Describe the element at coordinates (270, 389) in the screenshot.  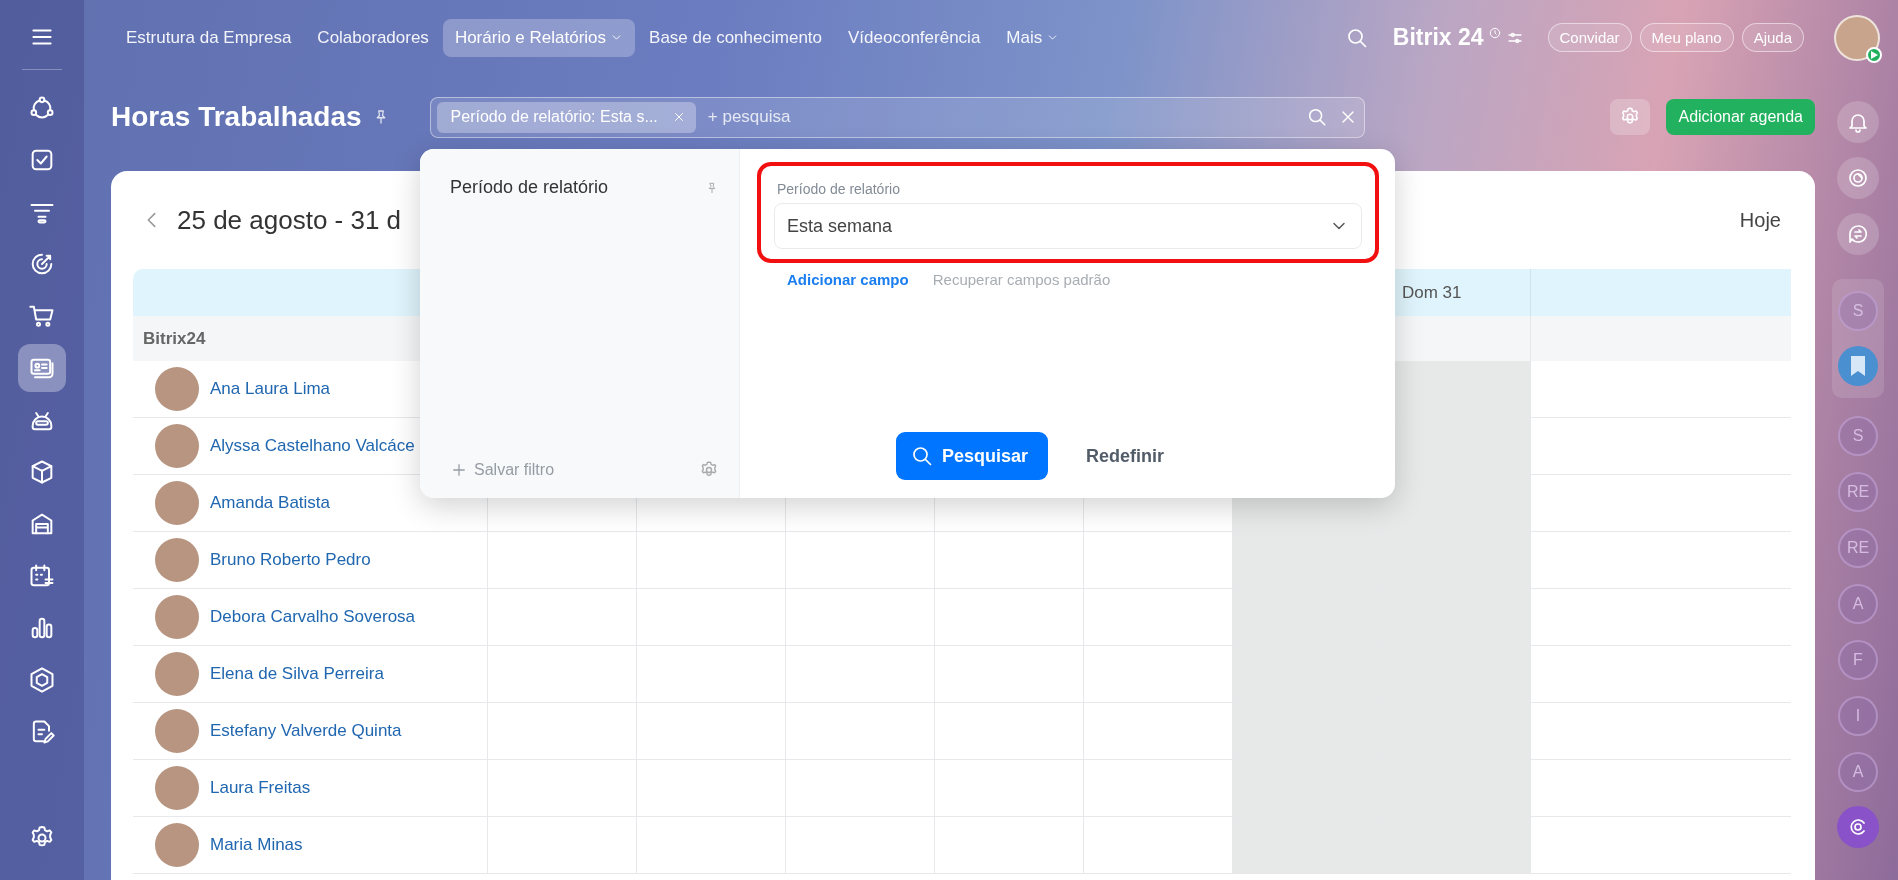
I see `employee-link: Ana Laura Lima` at that location.